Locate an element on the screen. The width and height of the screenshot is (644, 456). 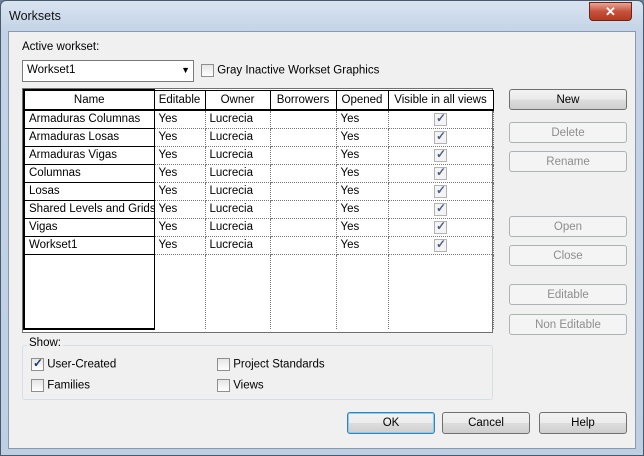
table-row: Losas Yes Lucrecia Yes is located at coordinates (258, 191).